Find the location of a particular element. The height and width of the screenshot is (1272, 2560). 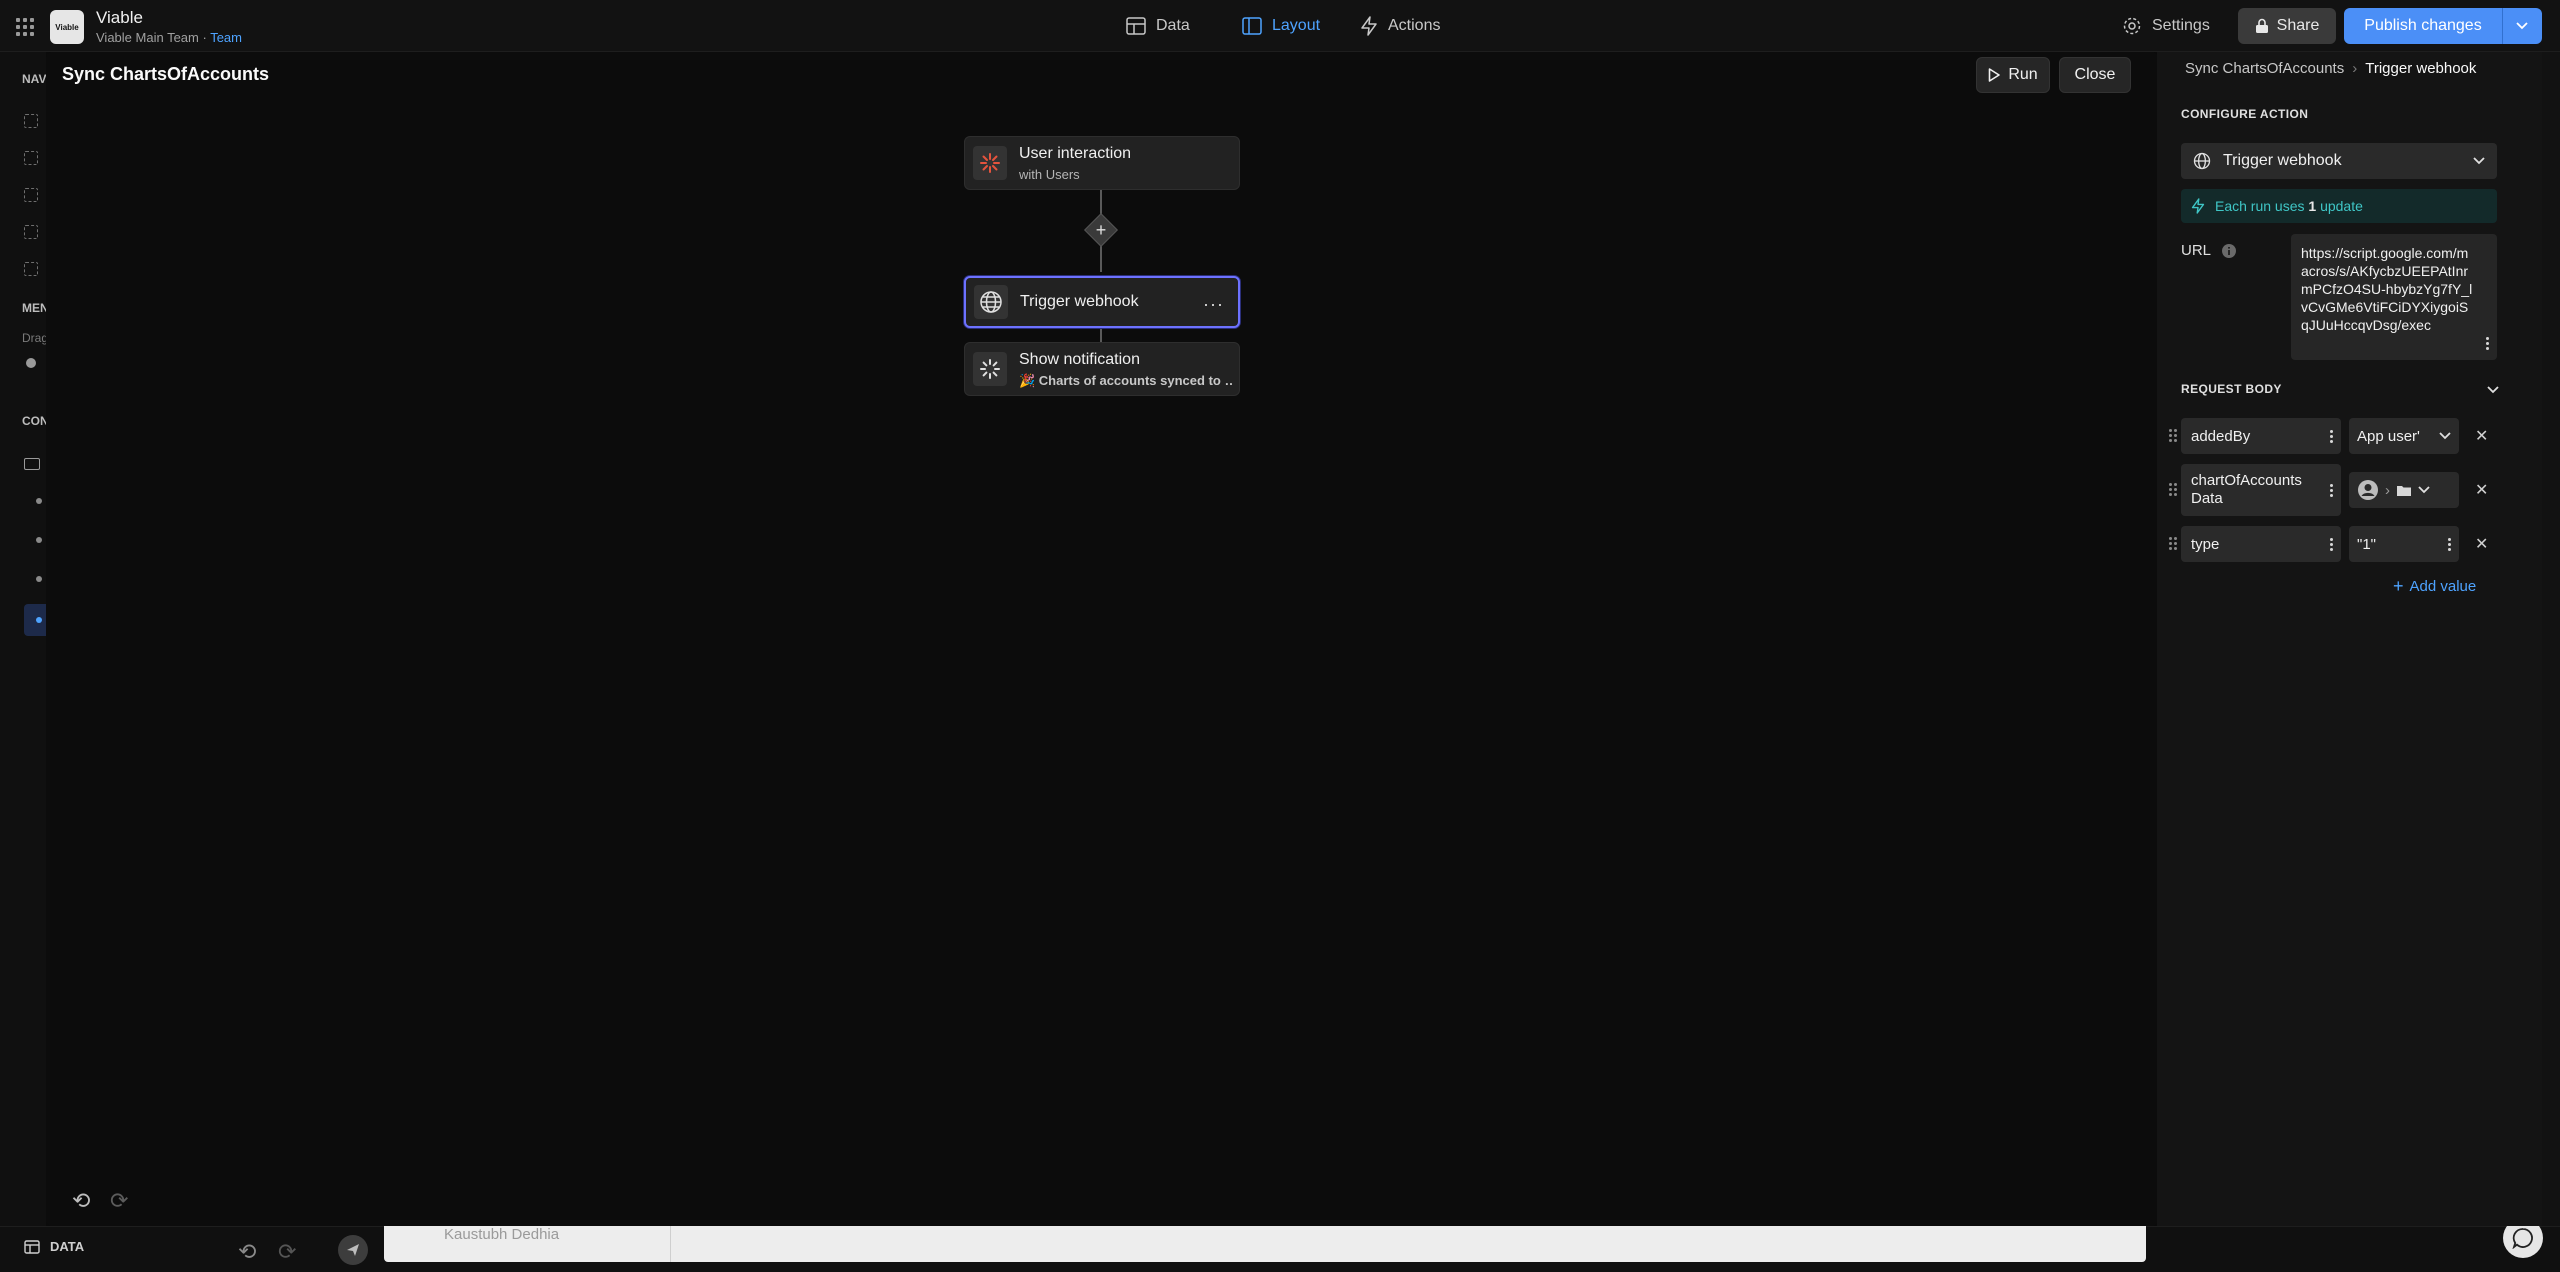

action-type-select: Trigger webhook is located at coordinates (2339, 161).